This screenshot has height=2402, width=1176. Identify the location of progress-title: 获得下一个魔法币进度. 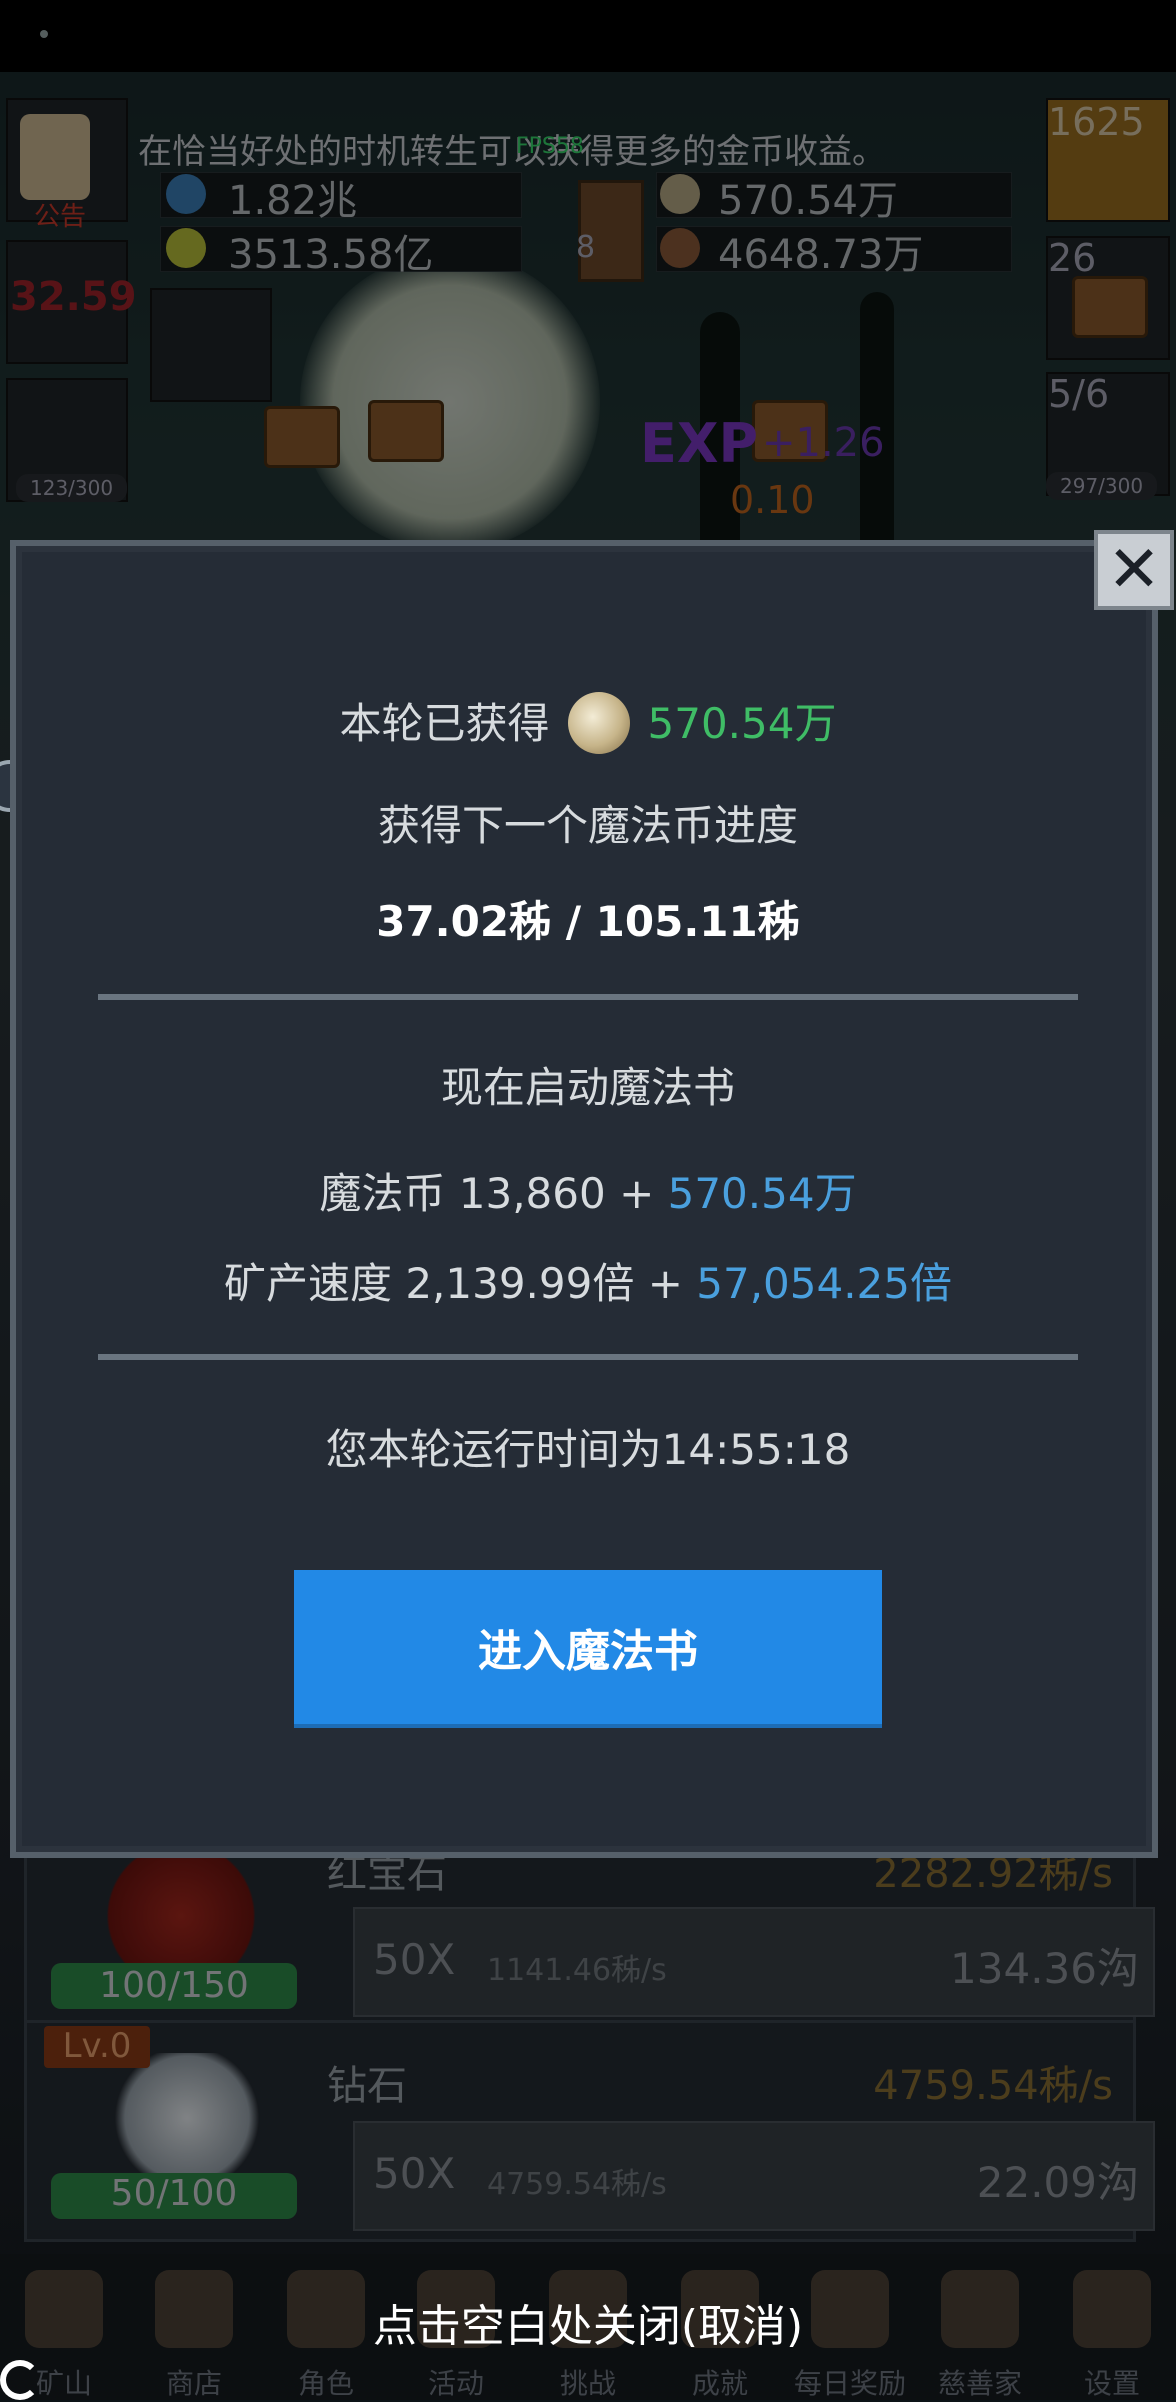
(587, 825).